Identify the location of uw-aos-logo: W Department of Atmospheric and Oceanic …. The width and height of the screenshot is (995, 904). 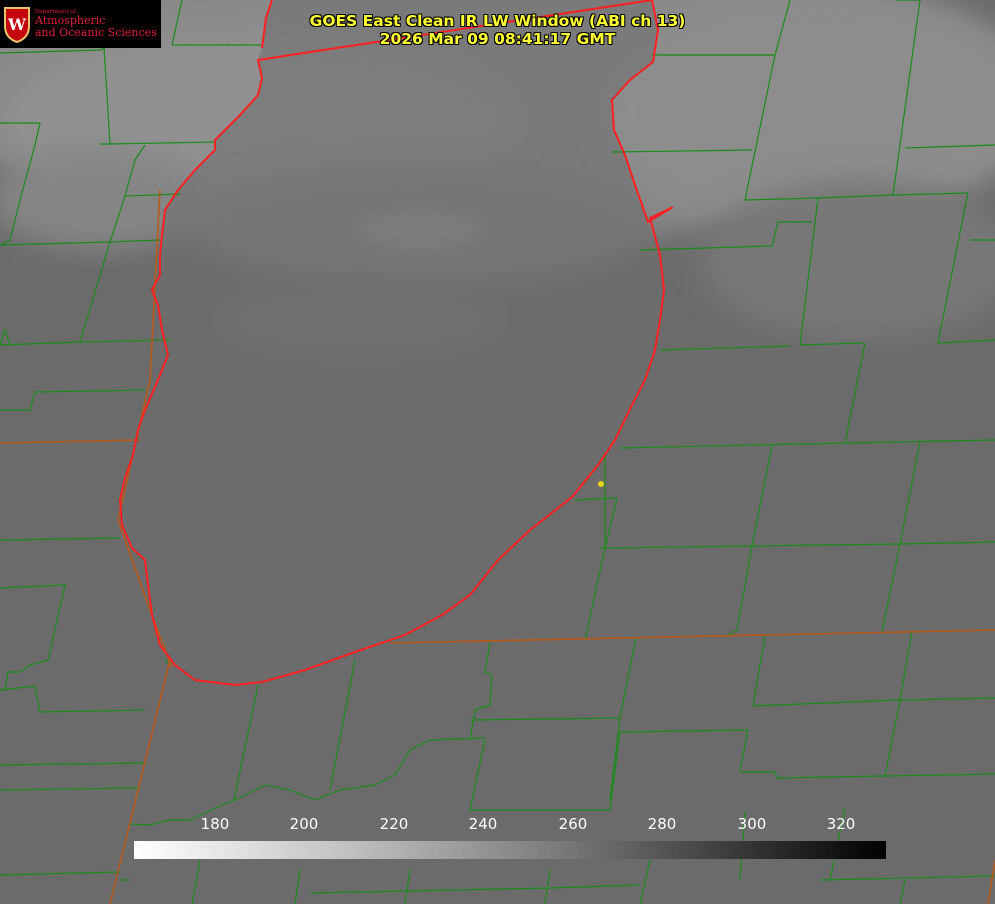
(80, 24).